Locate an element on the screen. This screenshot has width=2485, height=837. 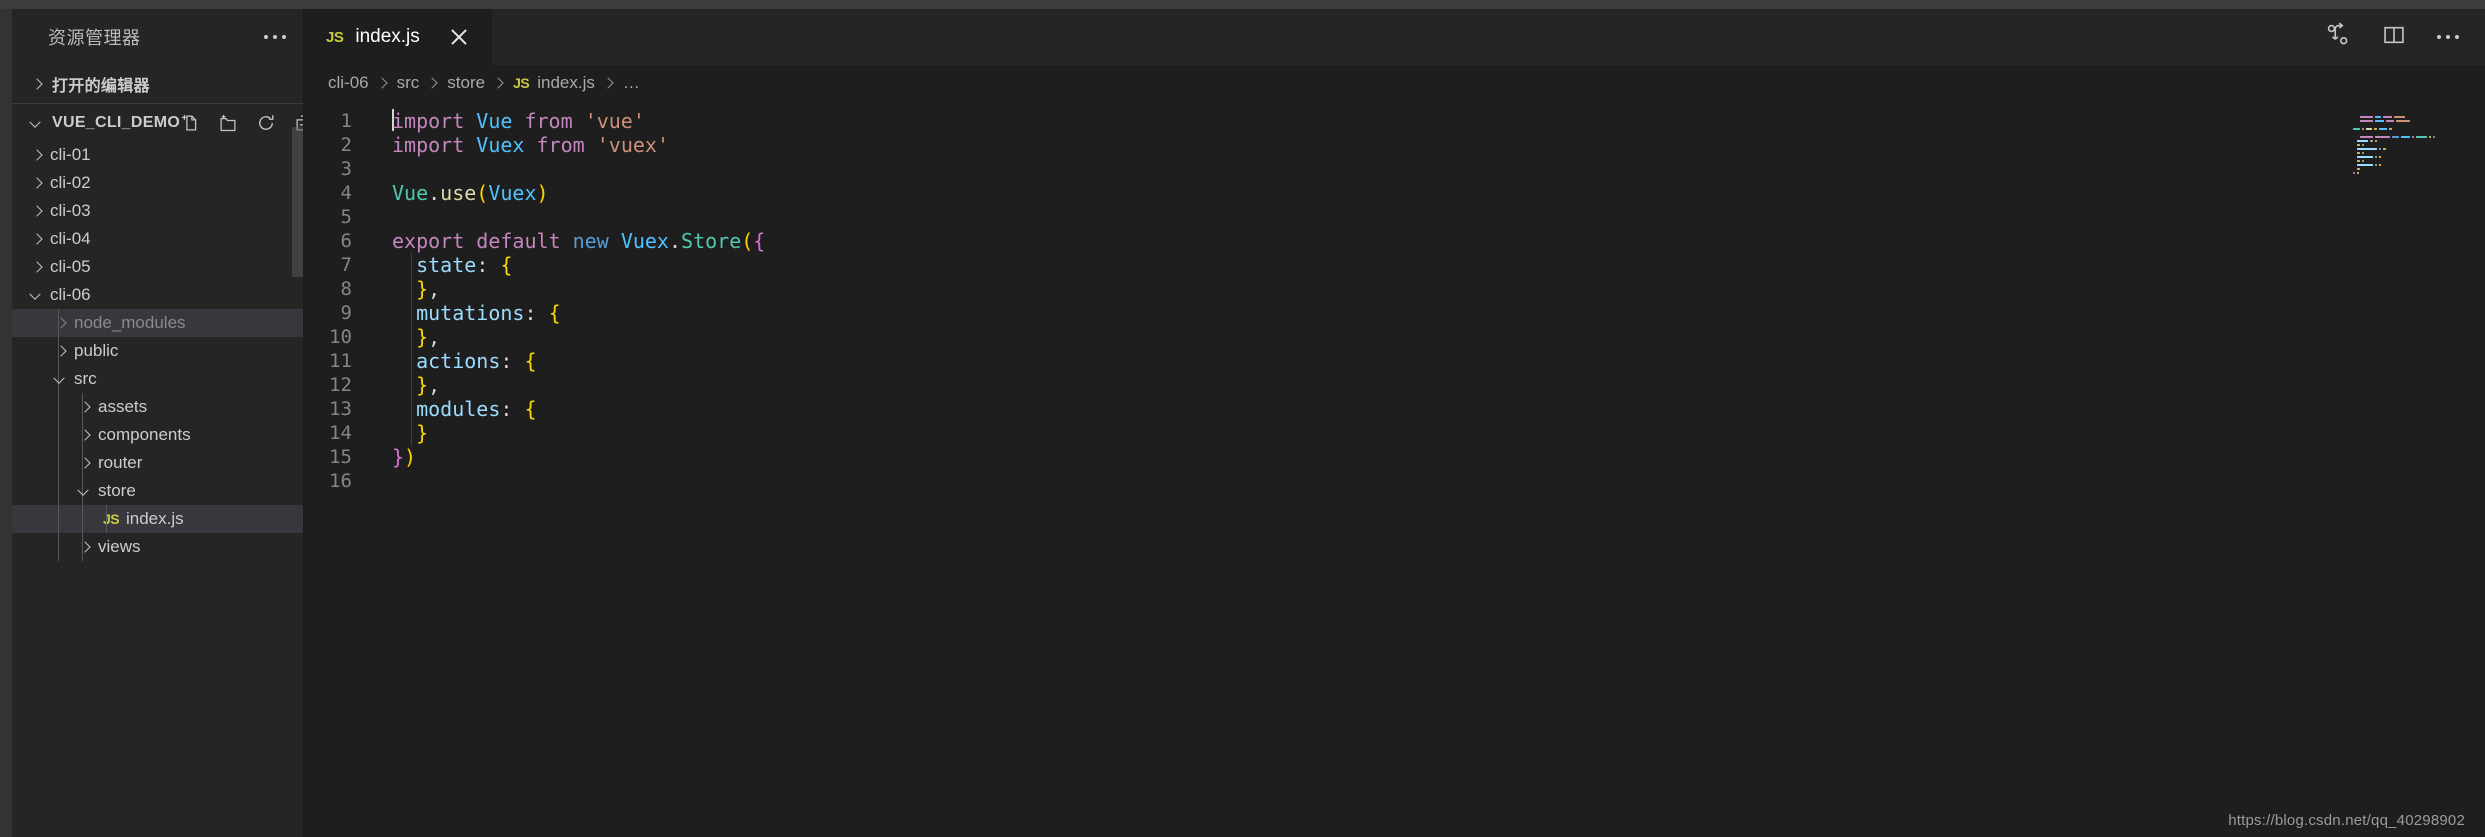
refresh-icon is located at coordinates (266, 123).